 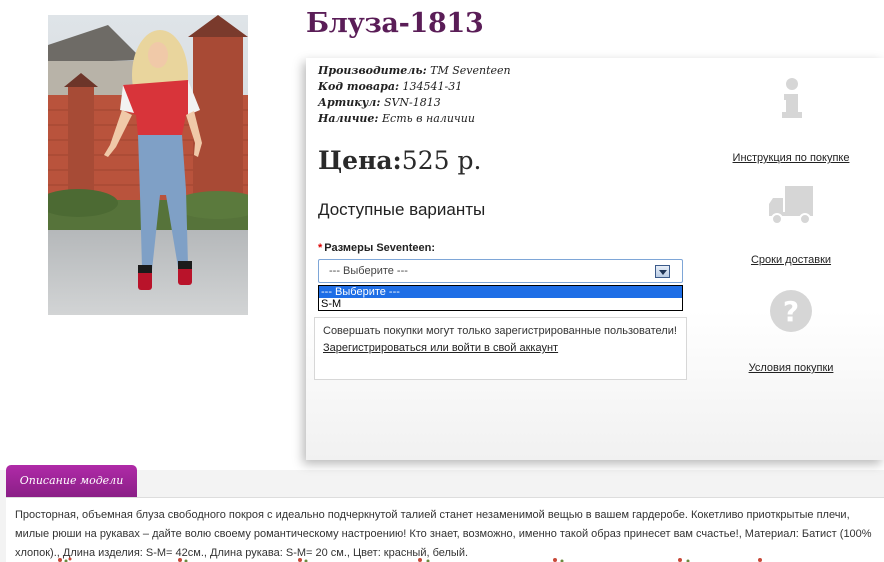 I want to click on product-title: Блуза-1813, so click(x=395, y=23).